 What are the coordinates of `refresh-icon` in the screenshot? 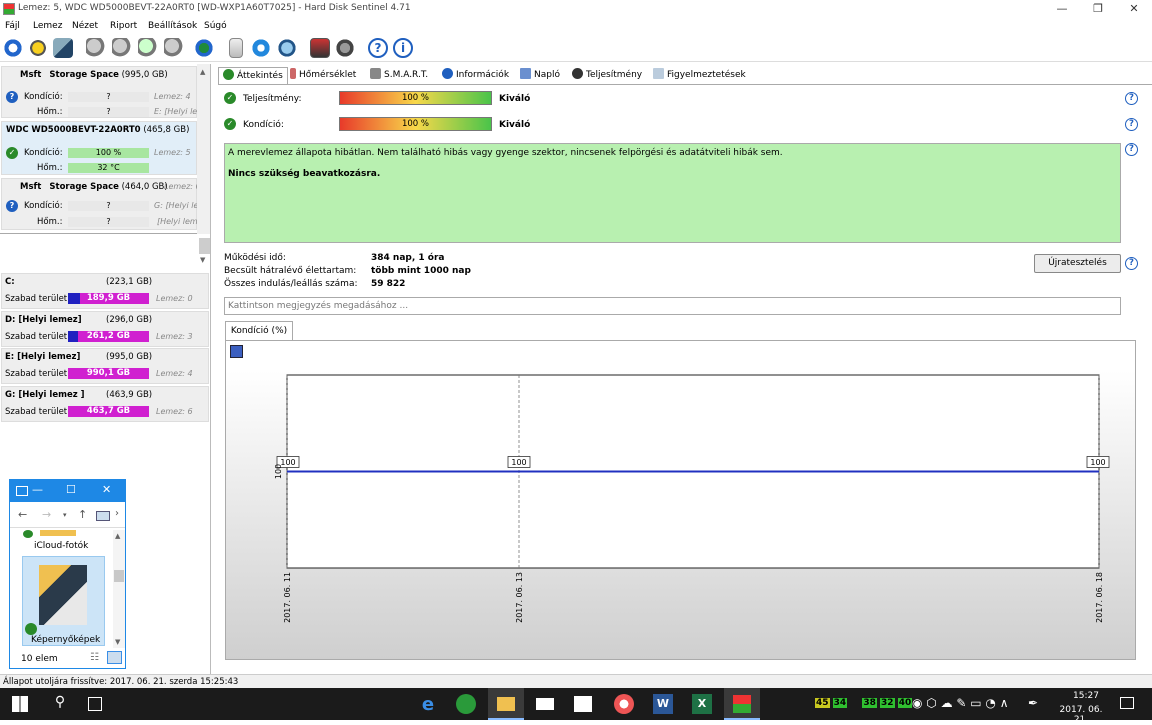 It's located at (13, 48).